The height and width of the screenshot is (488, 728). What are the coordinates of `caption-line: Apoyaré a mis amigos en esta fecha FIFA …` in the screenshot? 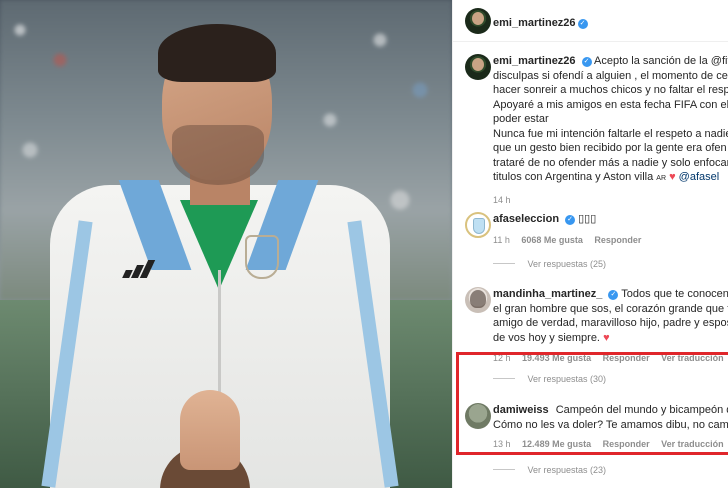 It's located at (610, 104).